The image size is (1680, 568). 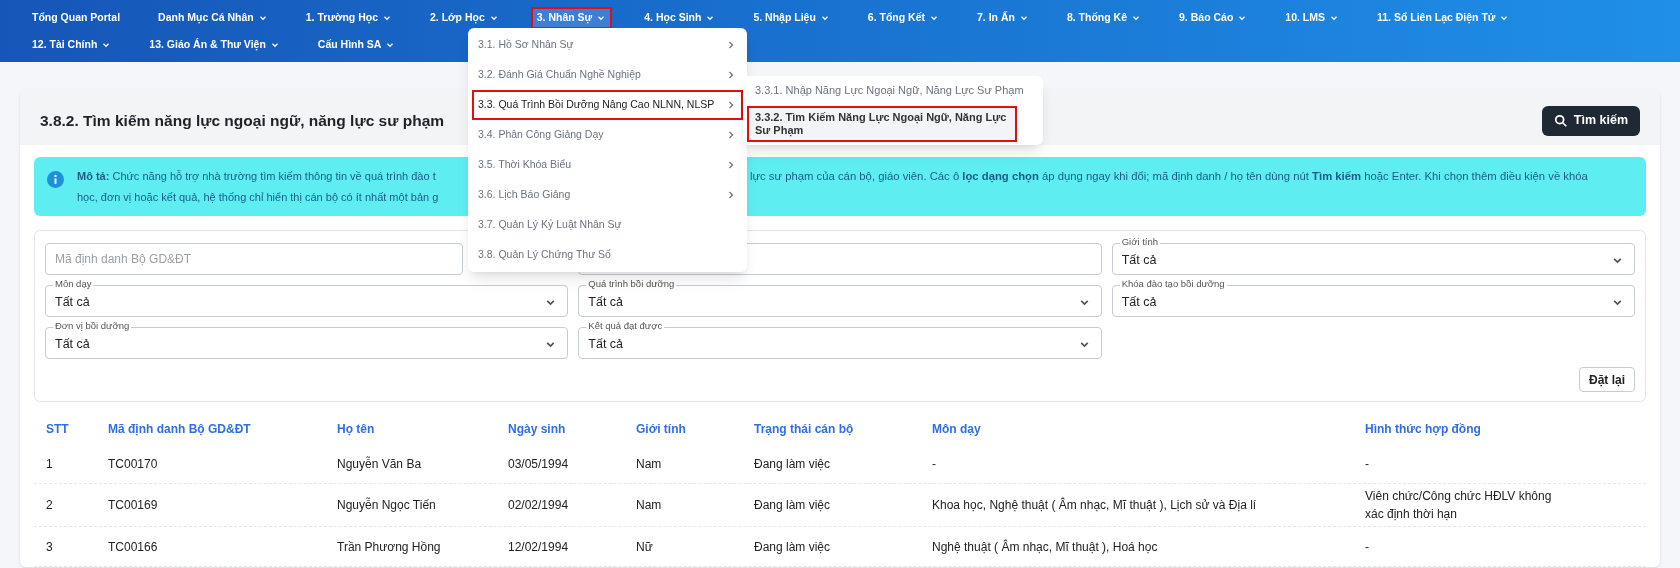 What do you see at coordinates (661, 429) in the screenshot?
I see `column-header: Giới tính` at bounding box center [661, 429].